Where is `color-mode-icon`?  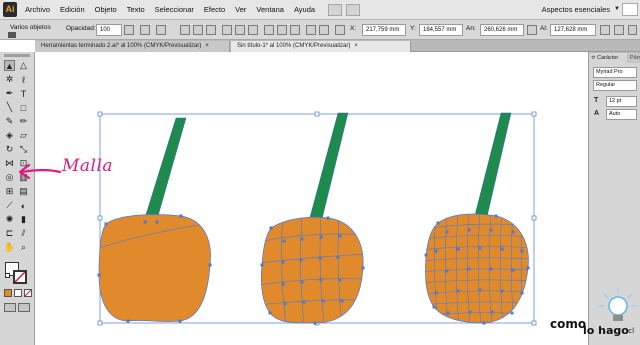 color-mode-icon is located at coordinates (8, 293).